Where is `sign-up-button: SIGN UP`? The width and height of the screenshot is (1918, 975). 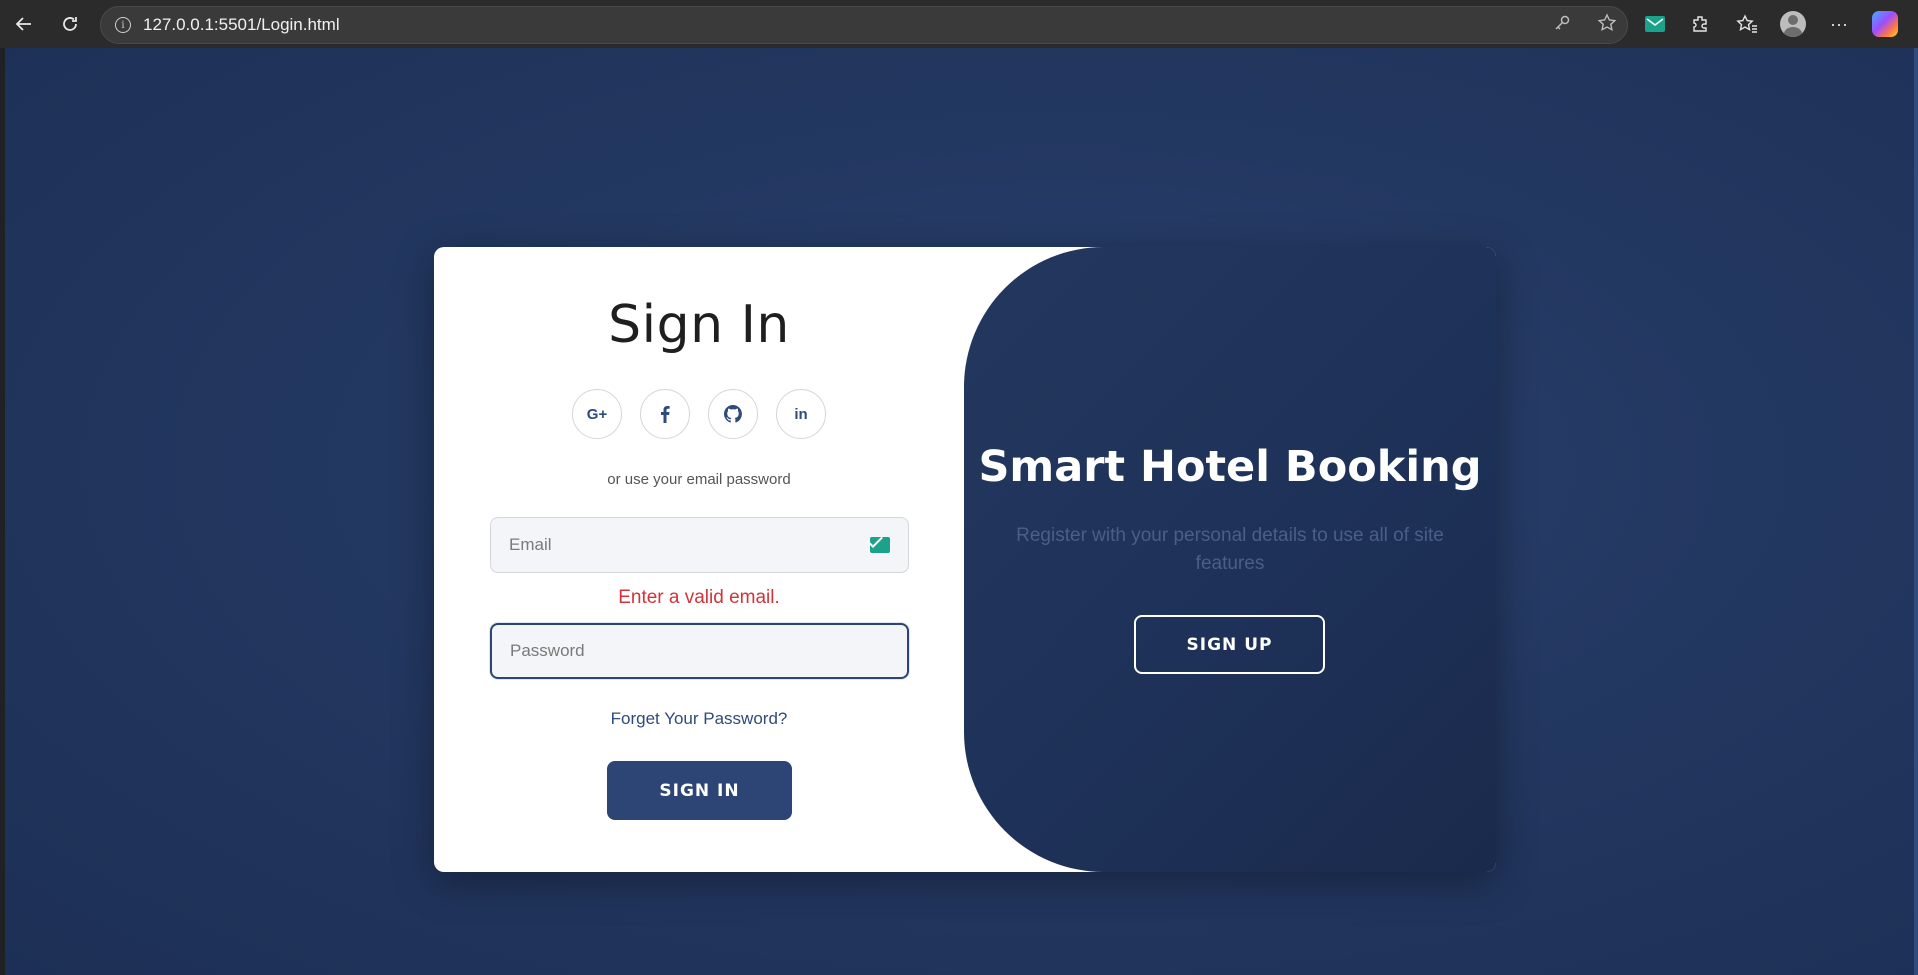 sign-up-button: SIGN UP is located at coordinates (1229, 644).